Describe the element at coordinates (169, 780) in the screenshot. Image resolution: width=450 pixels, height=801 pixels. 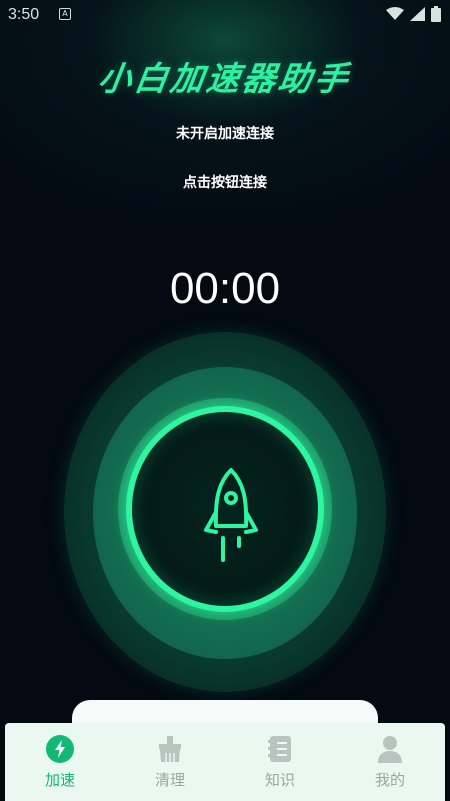
I see `tab-label: 清理` at that location.